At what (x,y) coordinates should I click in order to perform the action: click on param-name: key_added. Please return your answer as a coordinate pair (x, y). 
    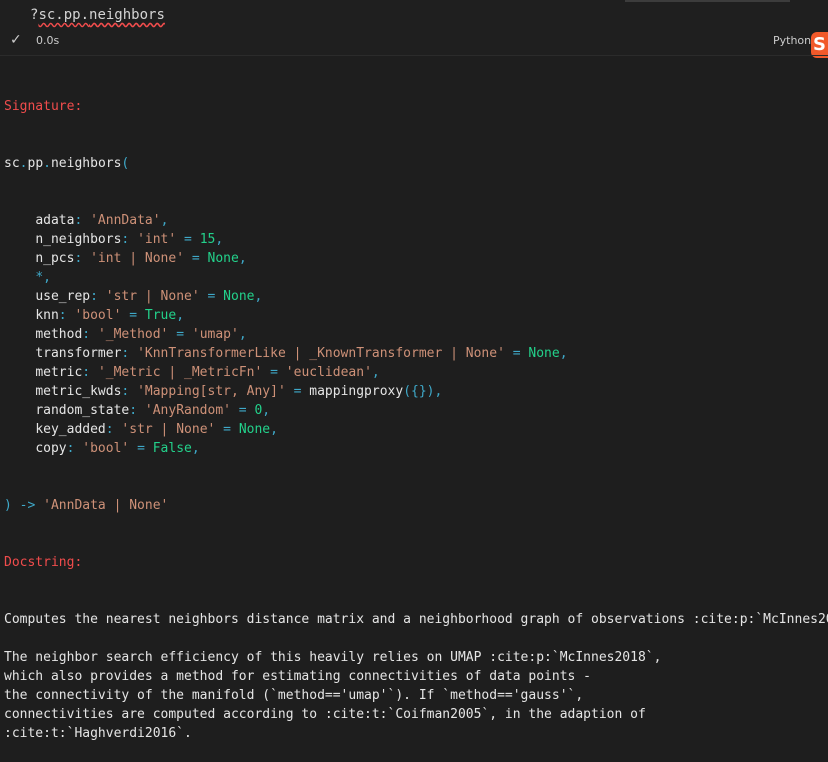
    Looking at the image, I should click on (70, 429).